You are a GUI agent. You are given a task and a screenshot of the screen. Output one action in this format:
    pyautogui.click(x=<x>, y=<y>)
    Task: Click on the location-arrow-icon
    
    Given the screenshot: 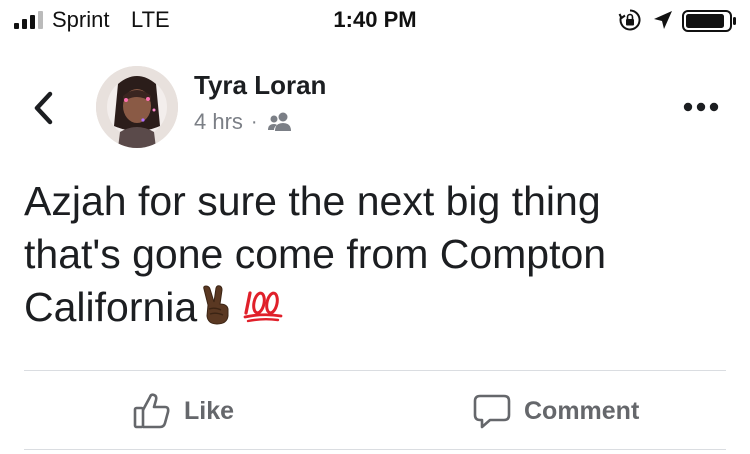 What is the action you would take?
    pyautogui.click(x=663, y=20)
    